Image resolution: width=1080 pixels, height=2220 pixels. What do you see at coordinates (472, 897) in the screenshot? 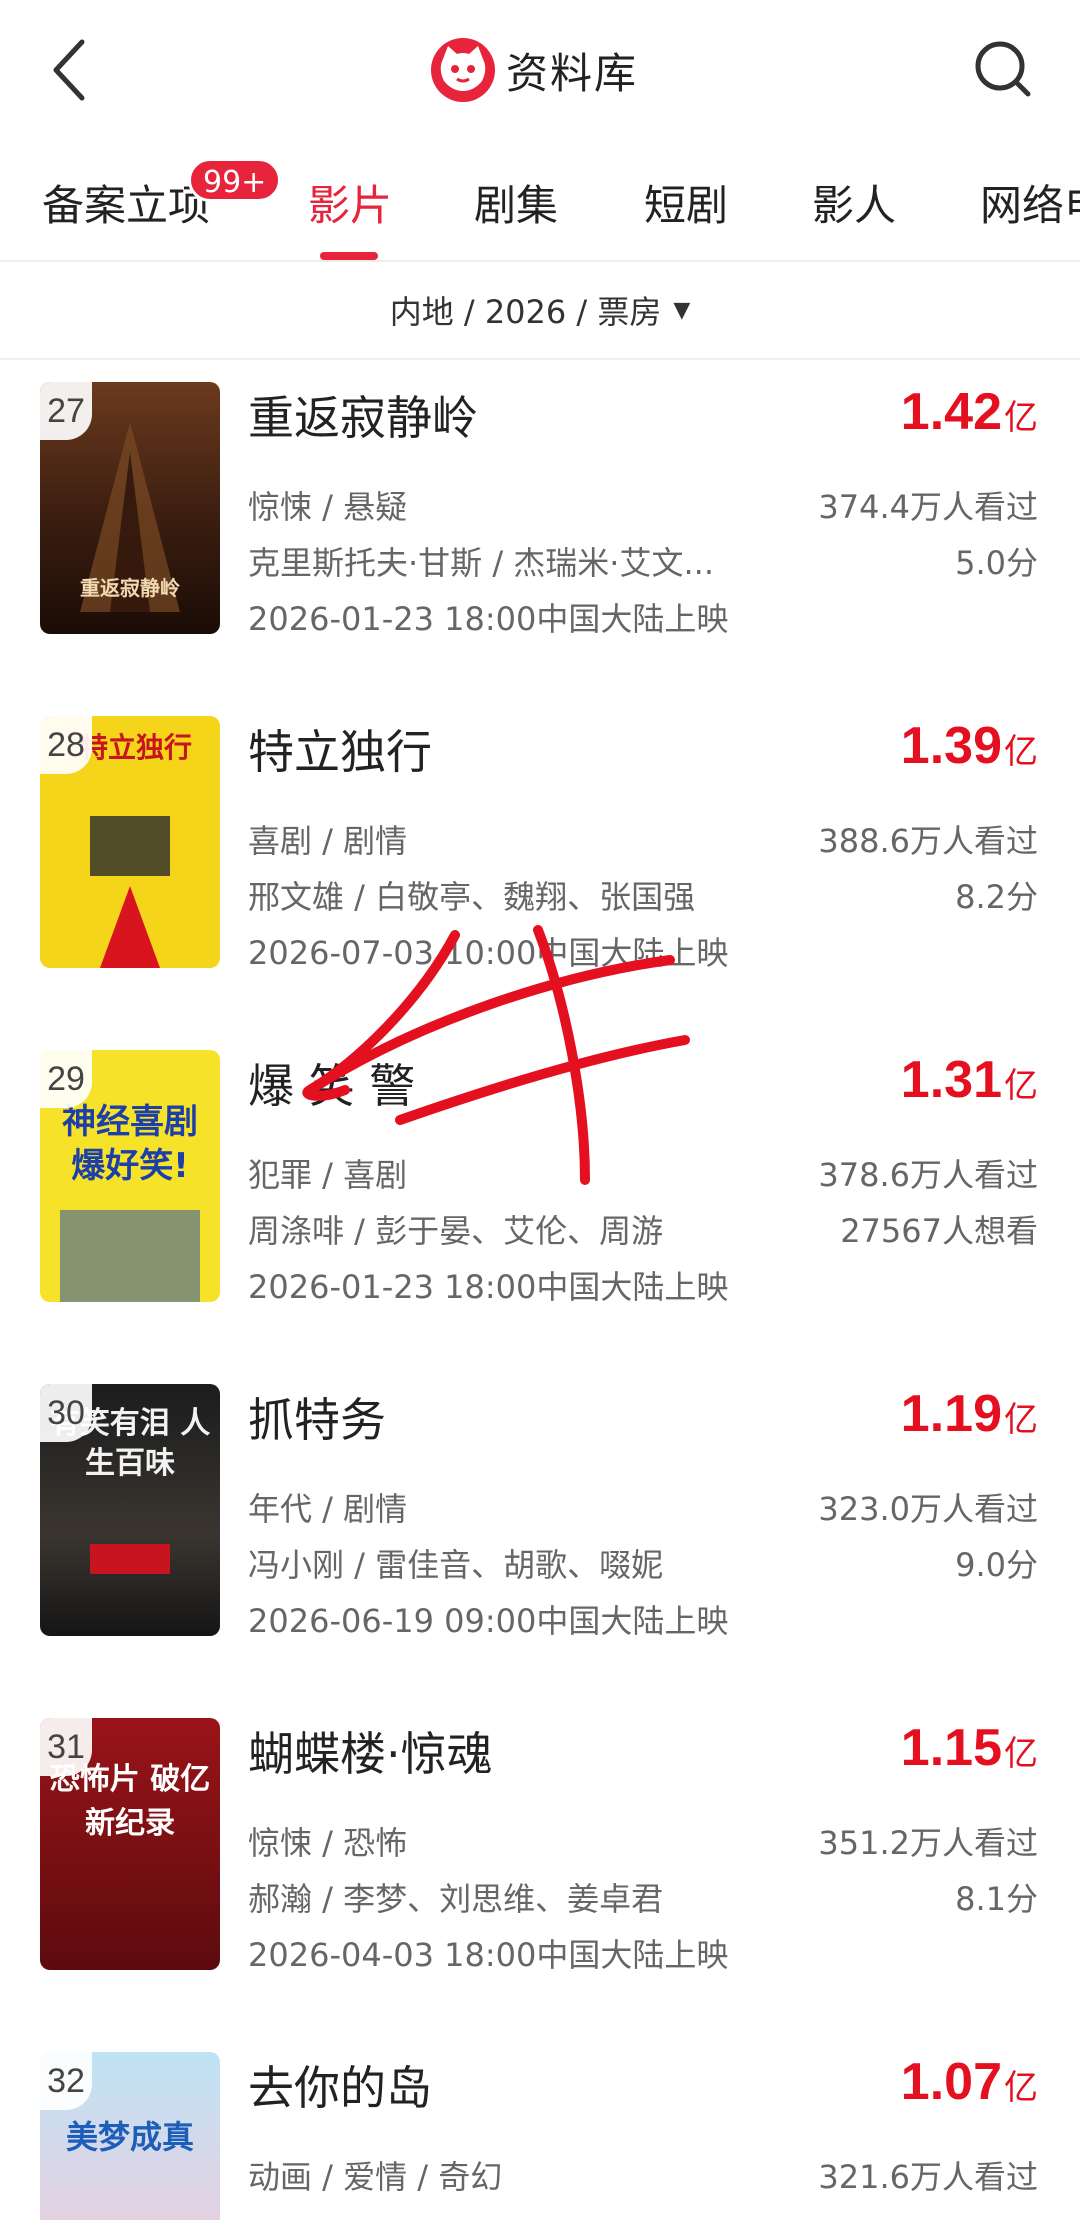
I see `movie-cast: 邢文雄 / 白敬亭、魏翔、张国强` at bounding box center [472, 897].